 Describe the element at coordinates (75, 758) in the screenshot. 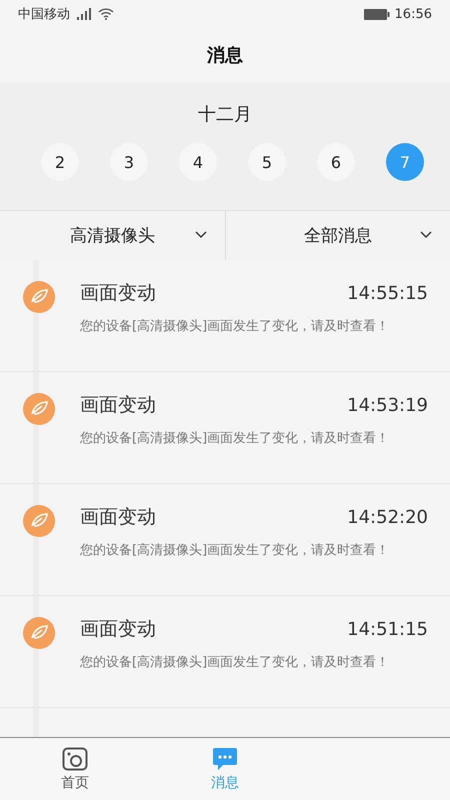

I see `camera-icon` at that location.